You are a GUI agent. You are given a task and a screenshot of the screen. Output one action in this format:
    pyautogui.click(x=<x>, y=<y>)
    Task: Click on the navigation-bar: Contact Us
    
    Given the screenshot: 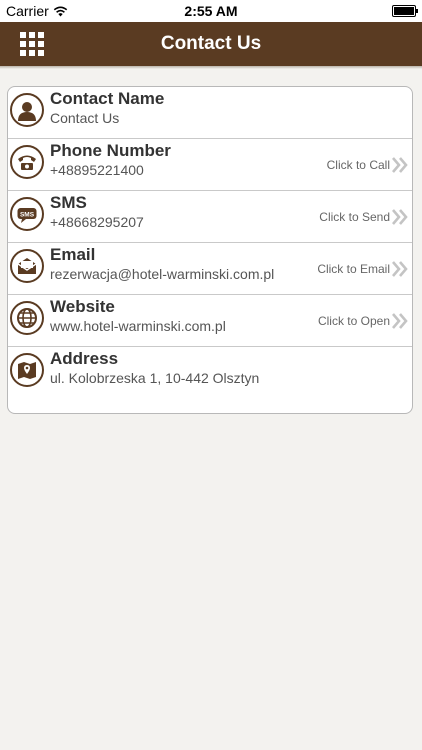 What is the action you would take?
    pyautogui.click(x=211, y=44)
    